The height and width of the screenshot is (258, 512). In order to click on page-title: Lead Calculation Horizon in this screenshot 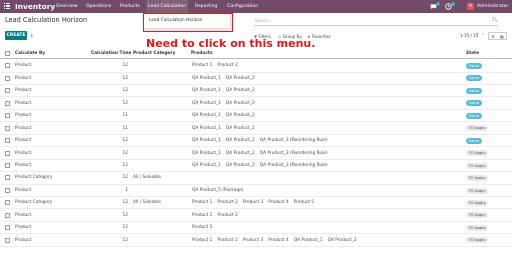, I will do `click(46, 20)`.